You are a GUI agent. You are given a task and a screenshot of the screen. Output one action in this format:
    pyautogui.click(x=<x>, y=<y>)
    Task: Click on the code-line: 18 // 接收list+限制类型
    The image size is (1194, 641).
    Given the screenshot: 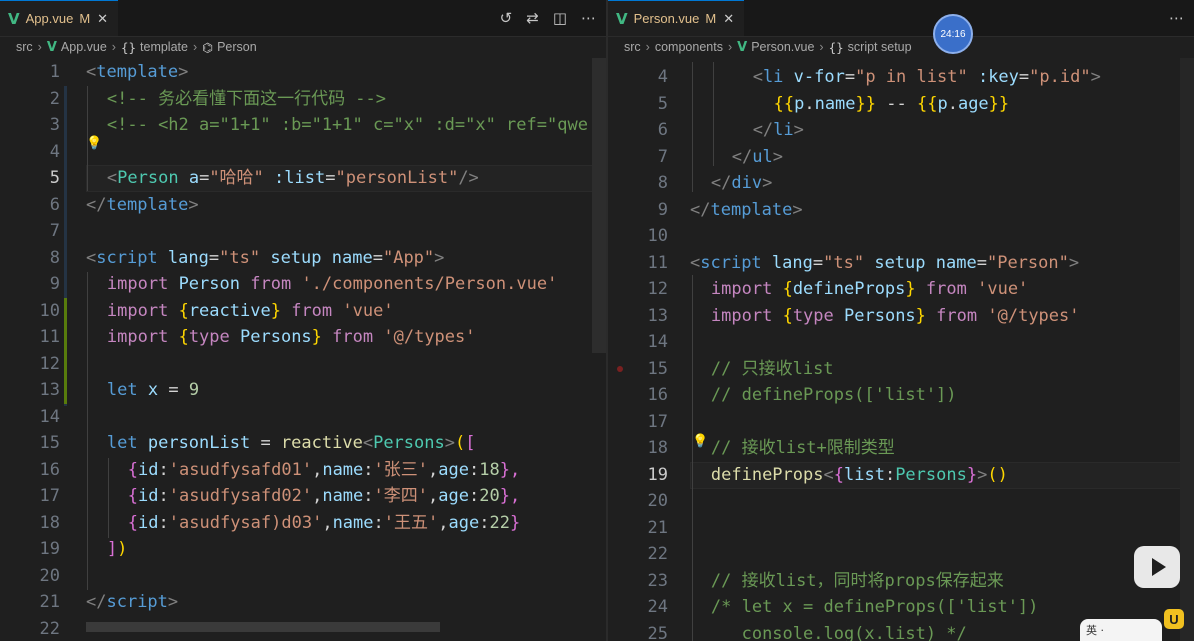 What is the action you would take?
    pyautogui.click(x=901, y=448)
    